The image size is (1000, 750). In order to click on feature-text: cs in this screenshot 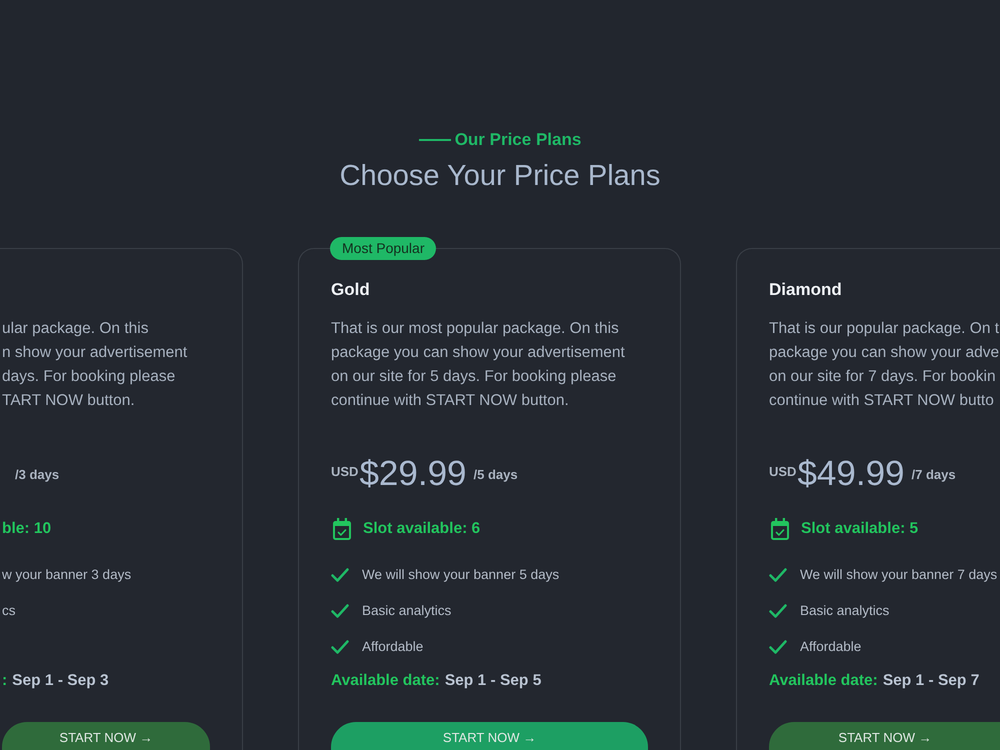, I will do `click(9, 611)`.